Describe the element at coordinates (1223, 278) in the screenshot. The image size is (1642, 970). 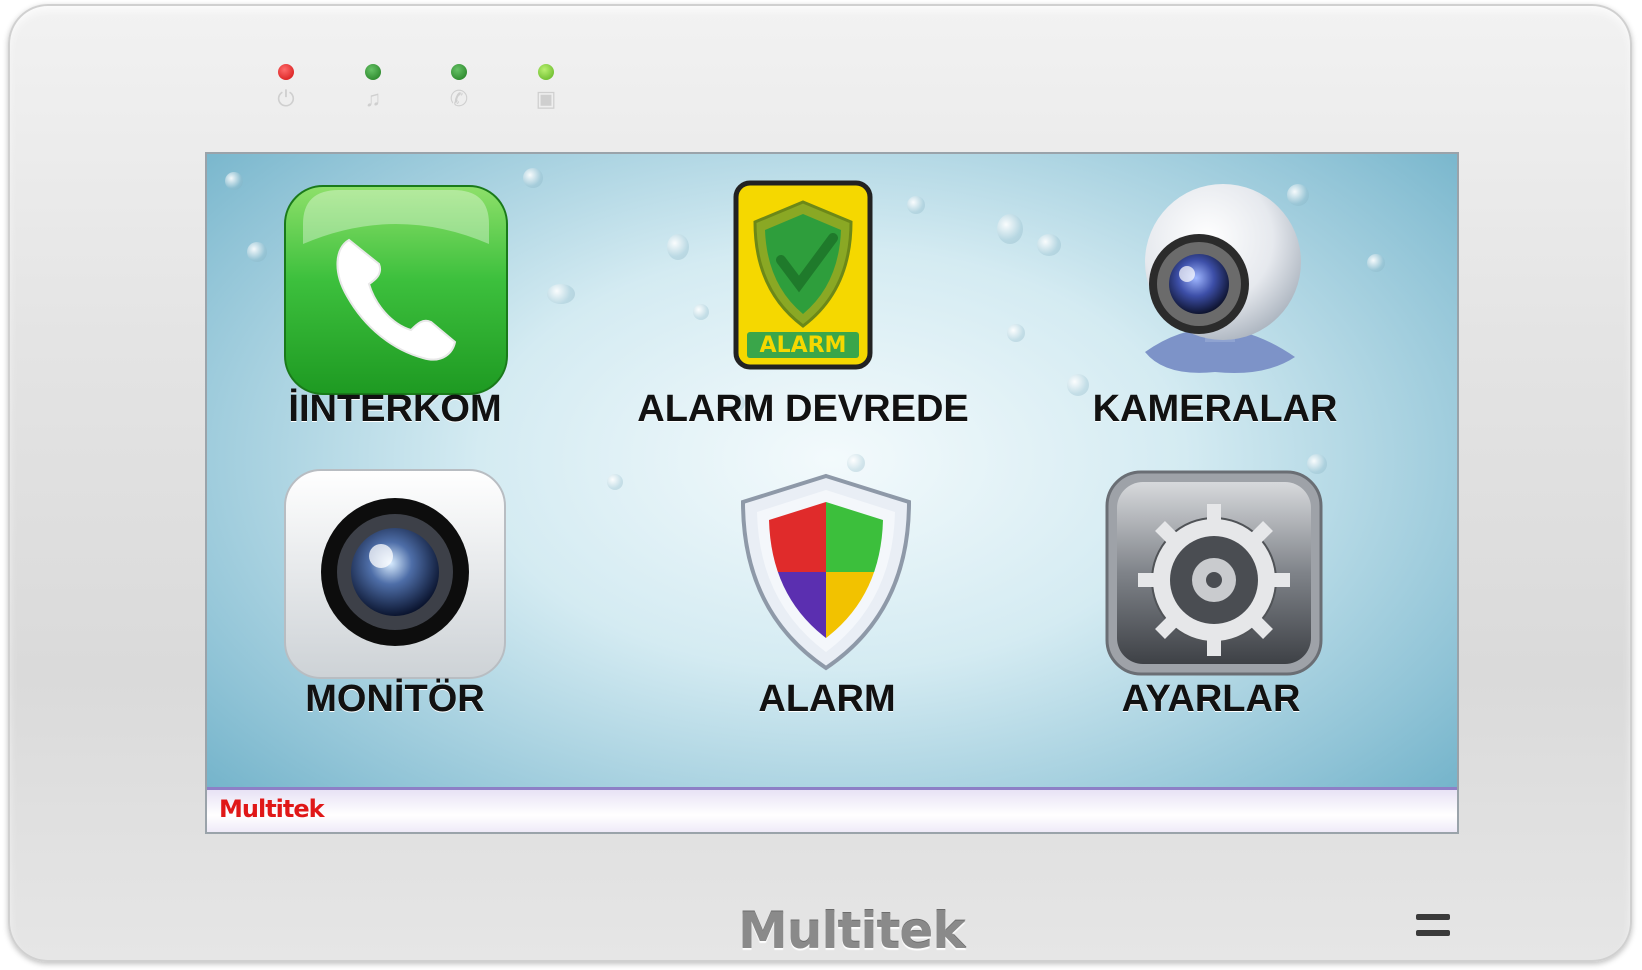
I see `webcam-icon` at that location.